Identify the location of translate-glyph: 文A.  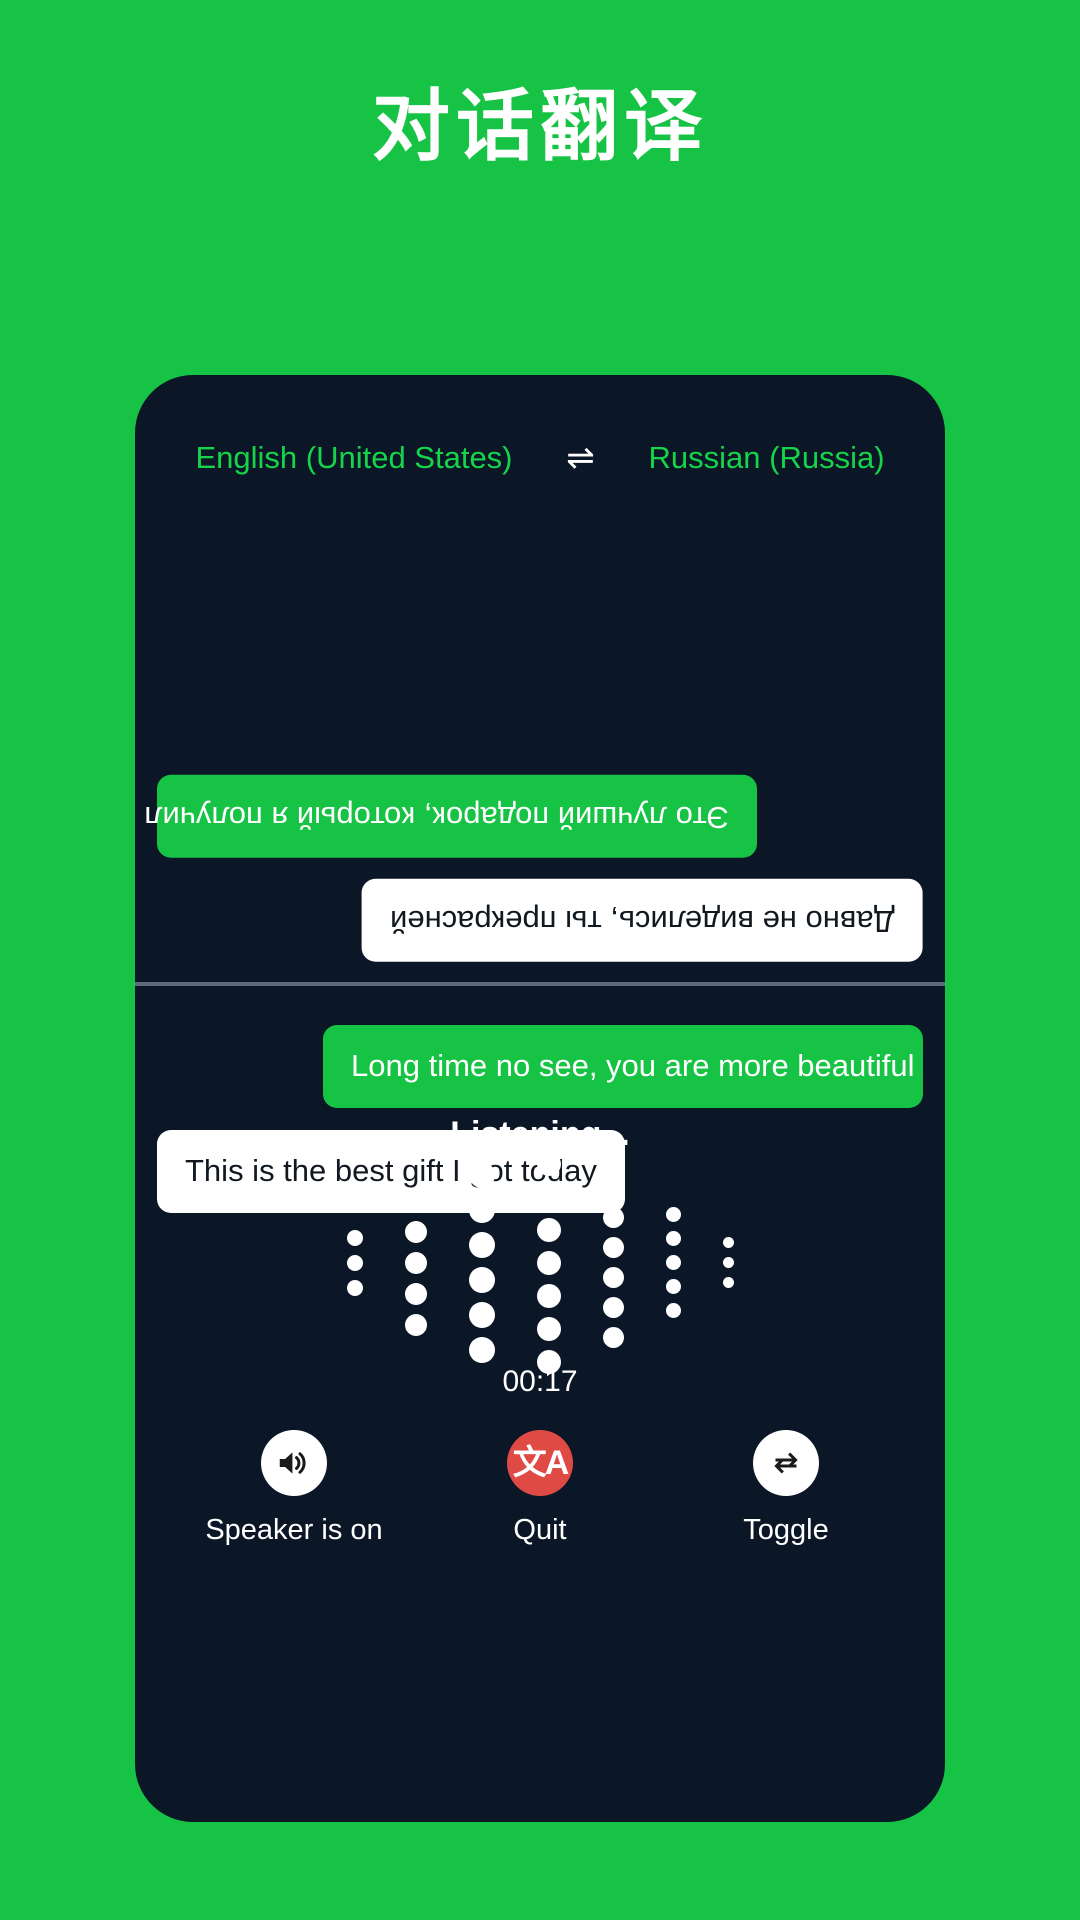
(541, 1463).